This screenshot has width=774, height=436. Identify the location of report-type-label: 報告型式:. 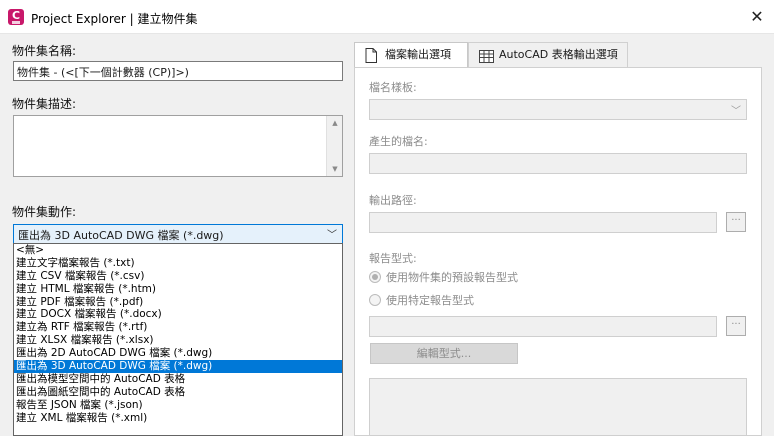
(393, 258).